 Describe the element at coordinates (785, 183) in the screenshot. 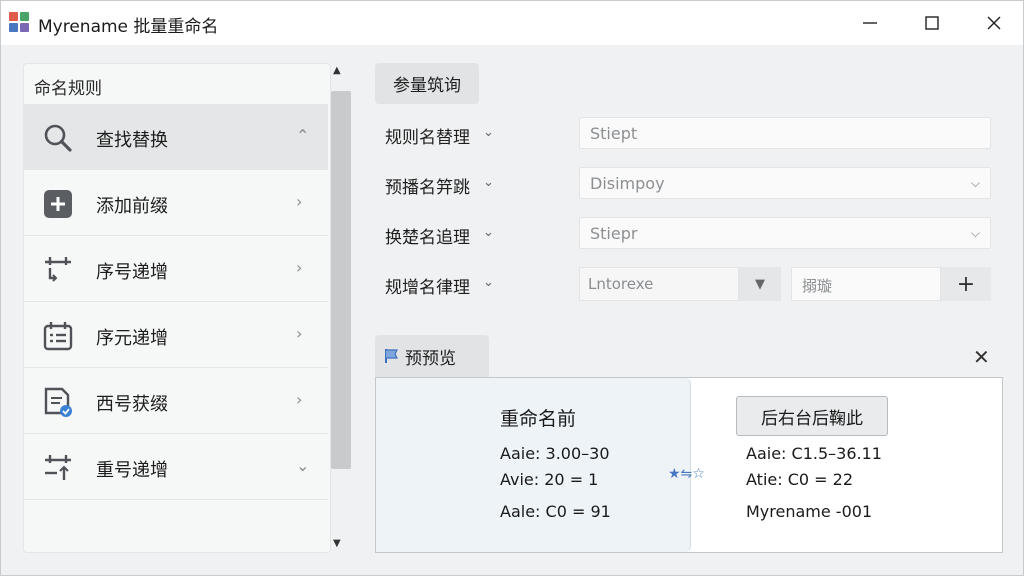

I see `param-select: Disimpoy ⌵` at that location.